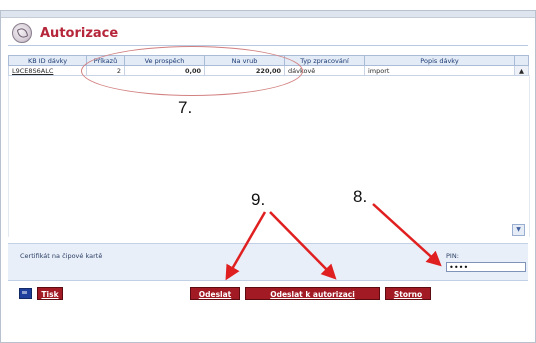 The height and width of the screenshot is (343, 536). Describe the element at coordinates (439, 70) in the screenshot. I see `batch-description: import` at that location.